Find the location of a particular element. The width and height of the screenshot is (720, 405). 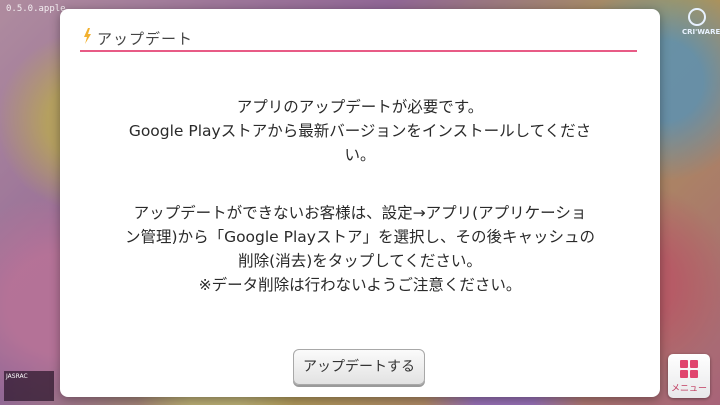

message-line: アップデートができないお客様は、設定→アプリ(アプリケーショ is located at coordinates (360, 213).